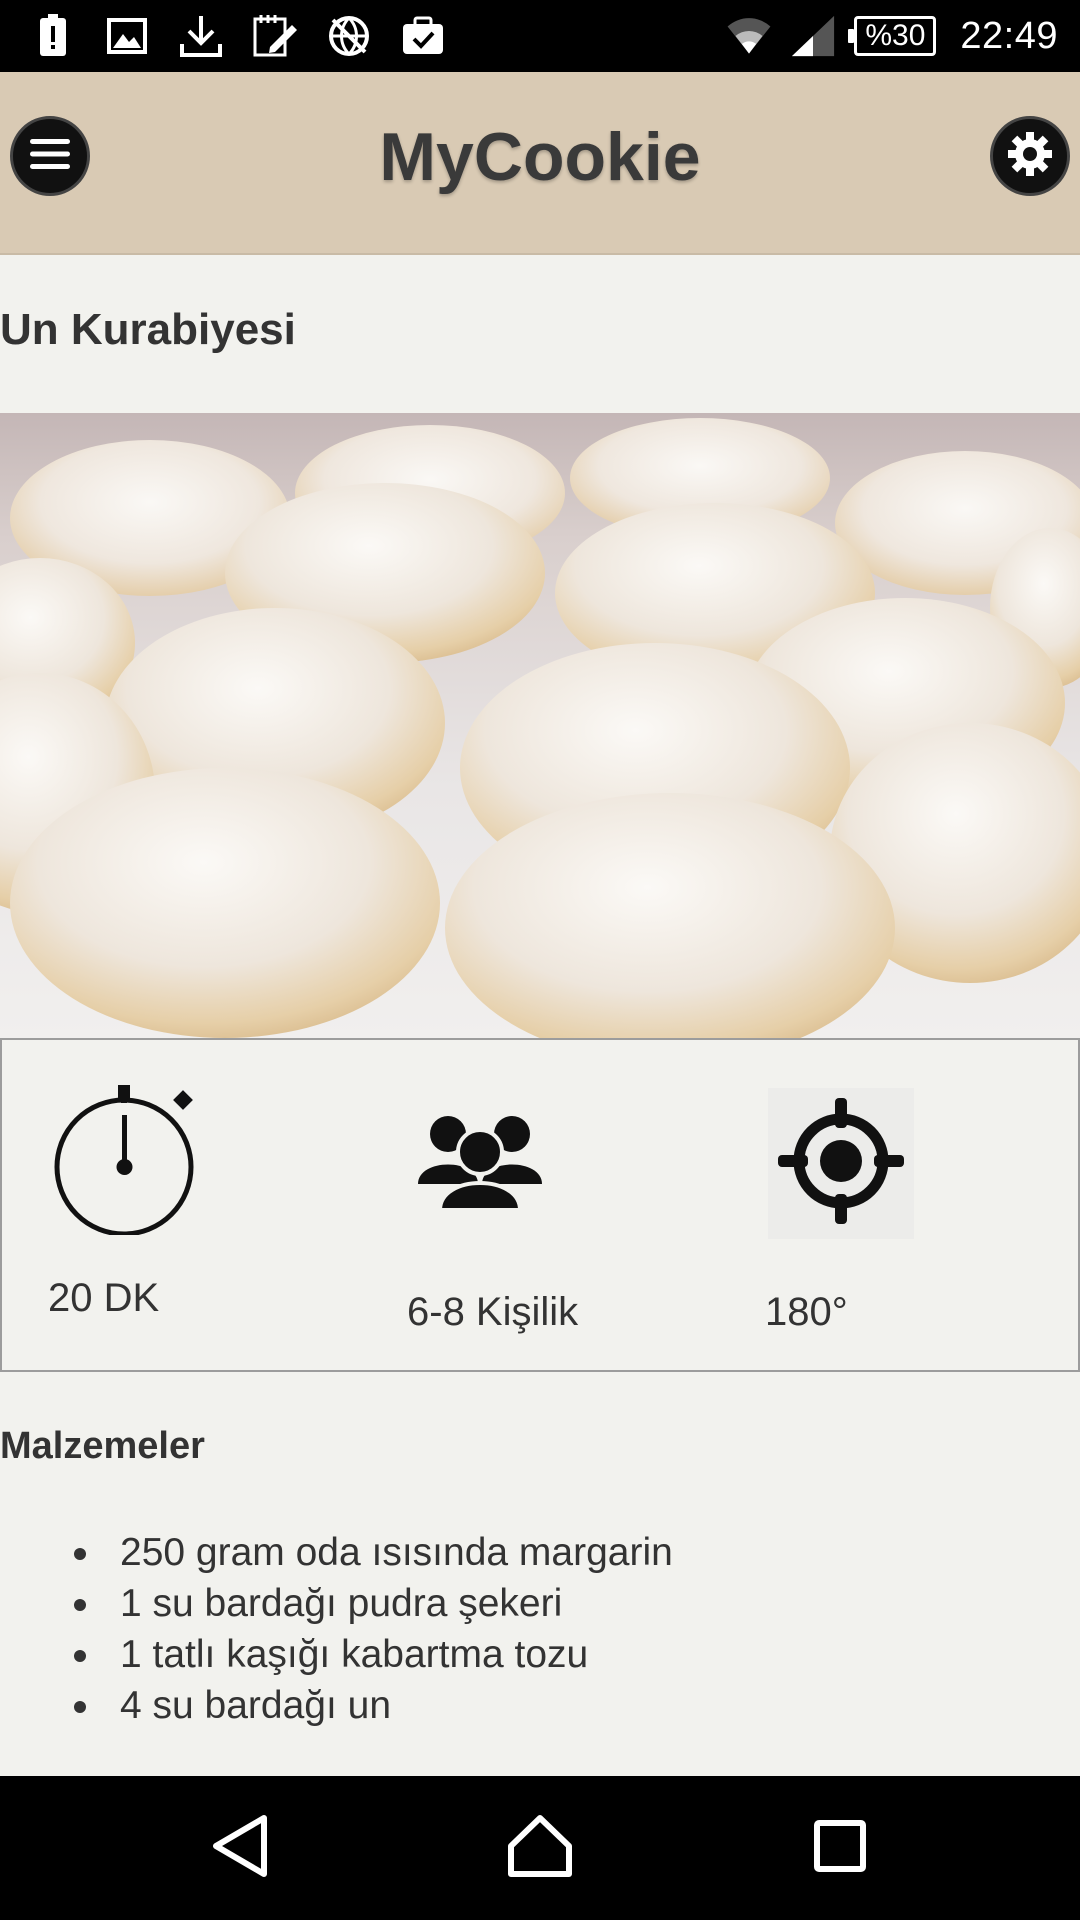 The height and width of the screenshot is (1920, 1080). I want to click on target-icon, so click(841, 1163).